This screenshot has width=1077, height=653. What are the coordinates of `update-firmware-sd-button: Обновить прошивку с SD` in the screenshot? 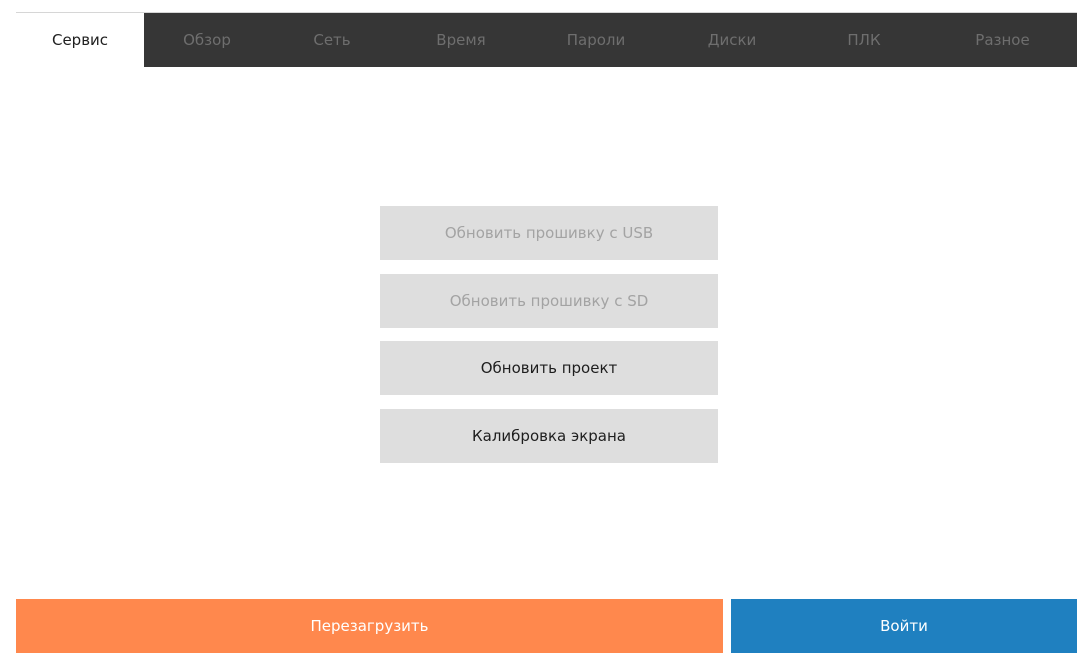 It's located at (549, 300).